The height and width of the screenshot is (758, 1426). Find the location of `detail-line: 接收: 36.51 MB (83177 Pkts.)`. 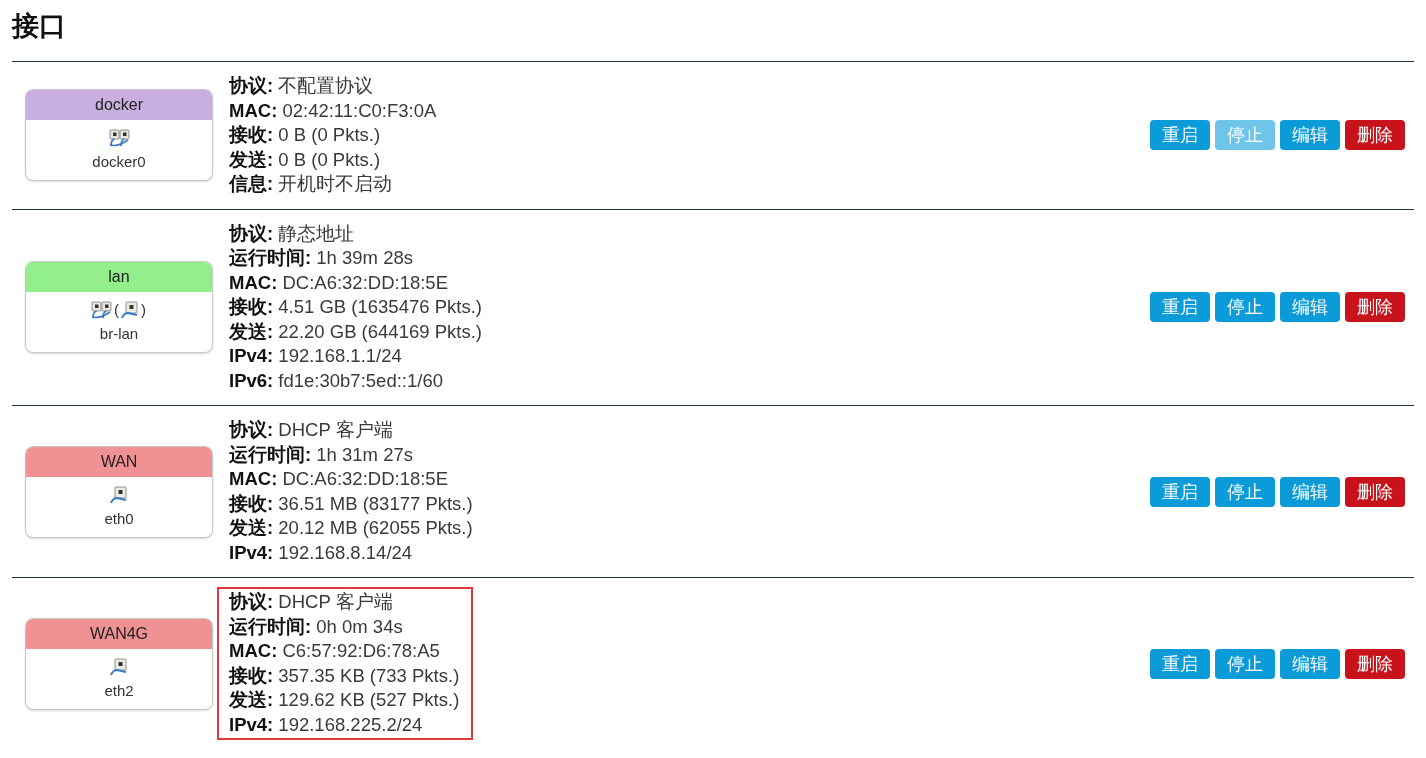

detail-line: 接收: 36.51 MB (83177 Pkts.) is located at coordinates (351, 503).